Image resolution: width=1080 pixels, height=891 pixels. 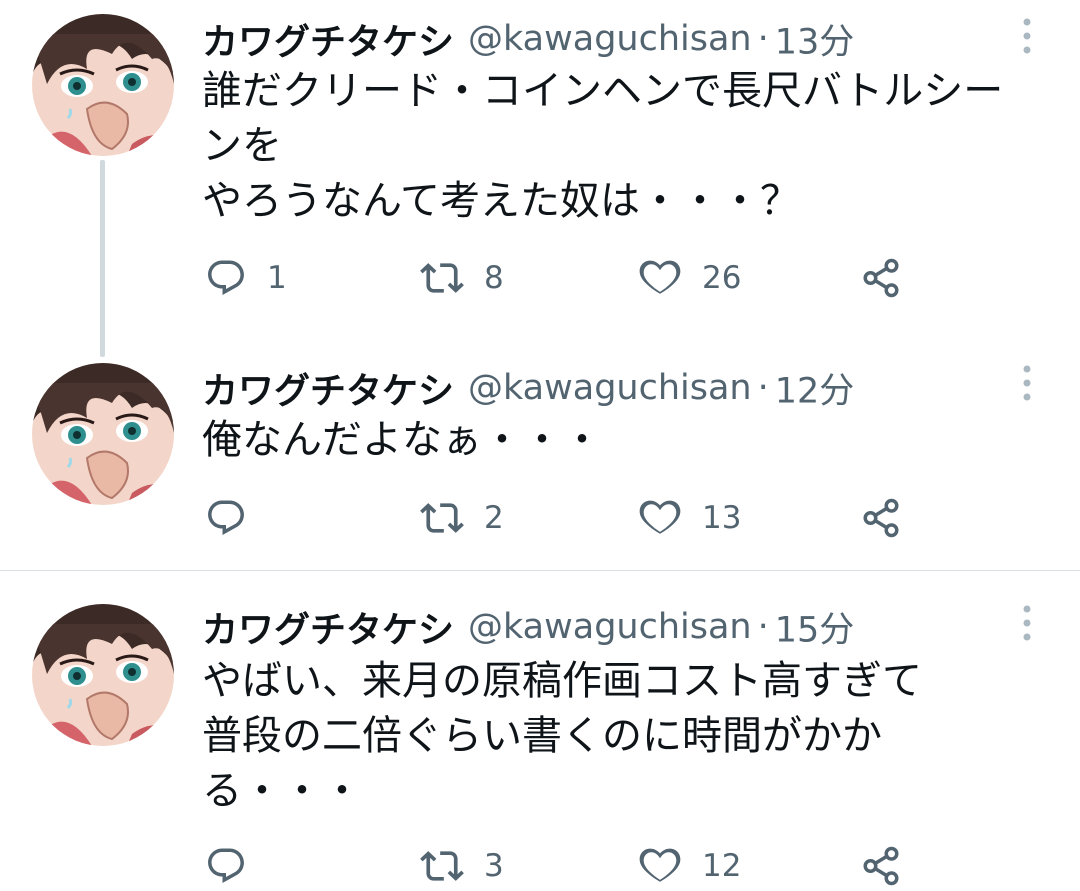 What do you see at coordinates (815, 631) in the screenshot?
I see `timestamp: 15分` at bounding box center [815, 631].